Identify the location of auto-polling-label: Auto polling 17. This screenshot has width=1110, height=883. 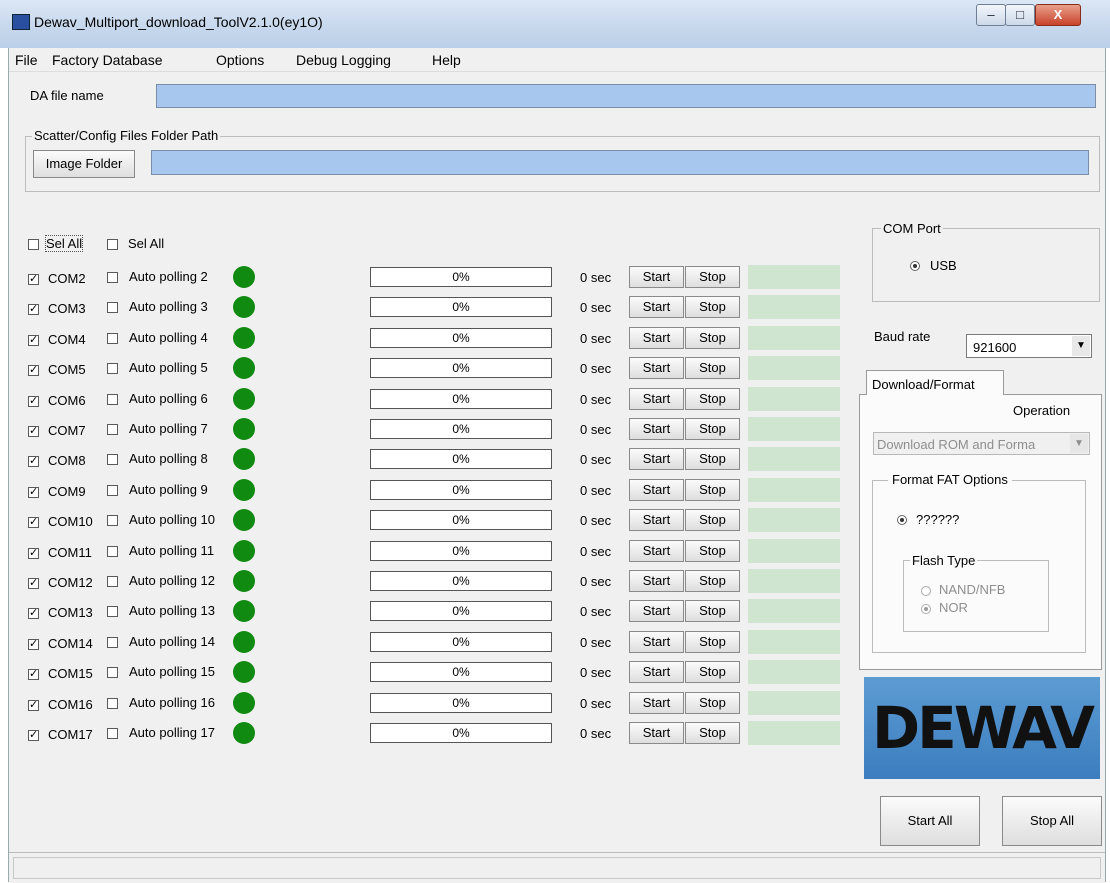
(172, 732).